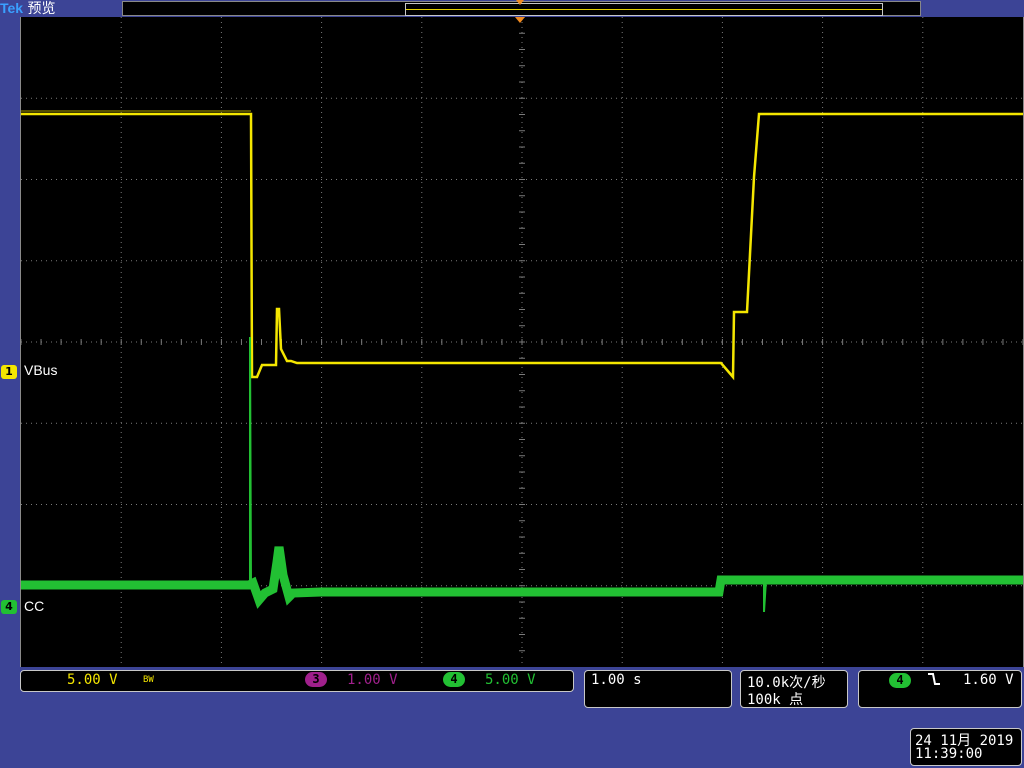  What do you see at coordinates (934, 681) in the screenshot?
I see `falling-edge-icon` at bounding box center [934, 681].